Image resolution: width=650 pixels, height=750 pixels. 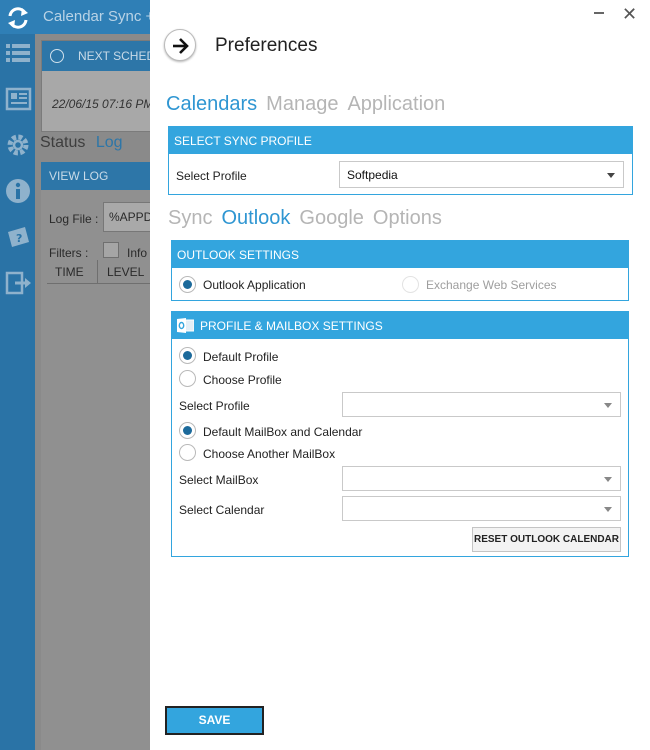 I want to click on column-level: LEVEL, so click(x=125, y=272).